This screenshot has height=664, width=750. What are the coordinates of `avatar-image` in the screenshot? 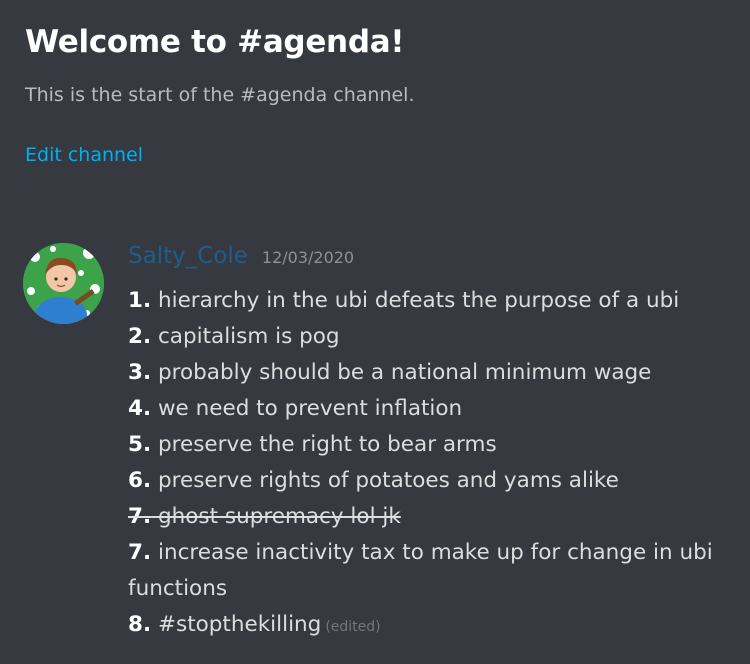 It's located at (63, 283).